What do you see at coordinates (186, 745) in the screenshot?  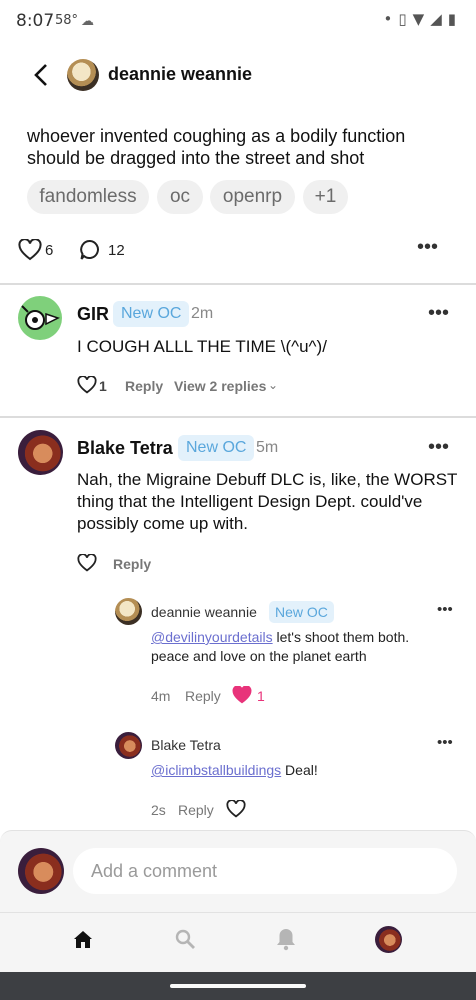 I see `reply-username: Blake Tetra` at bounding box center [186, 745].